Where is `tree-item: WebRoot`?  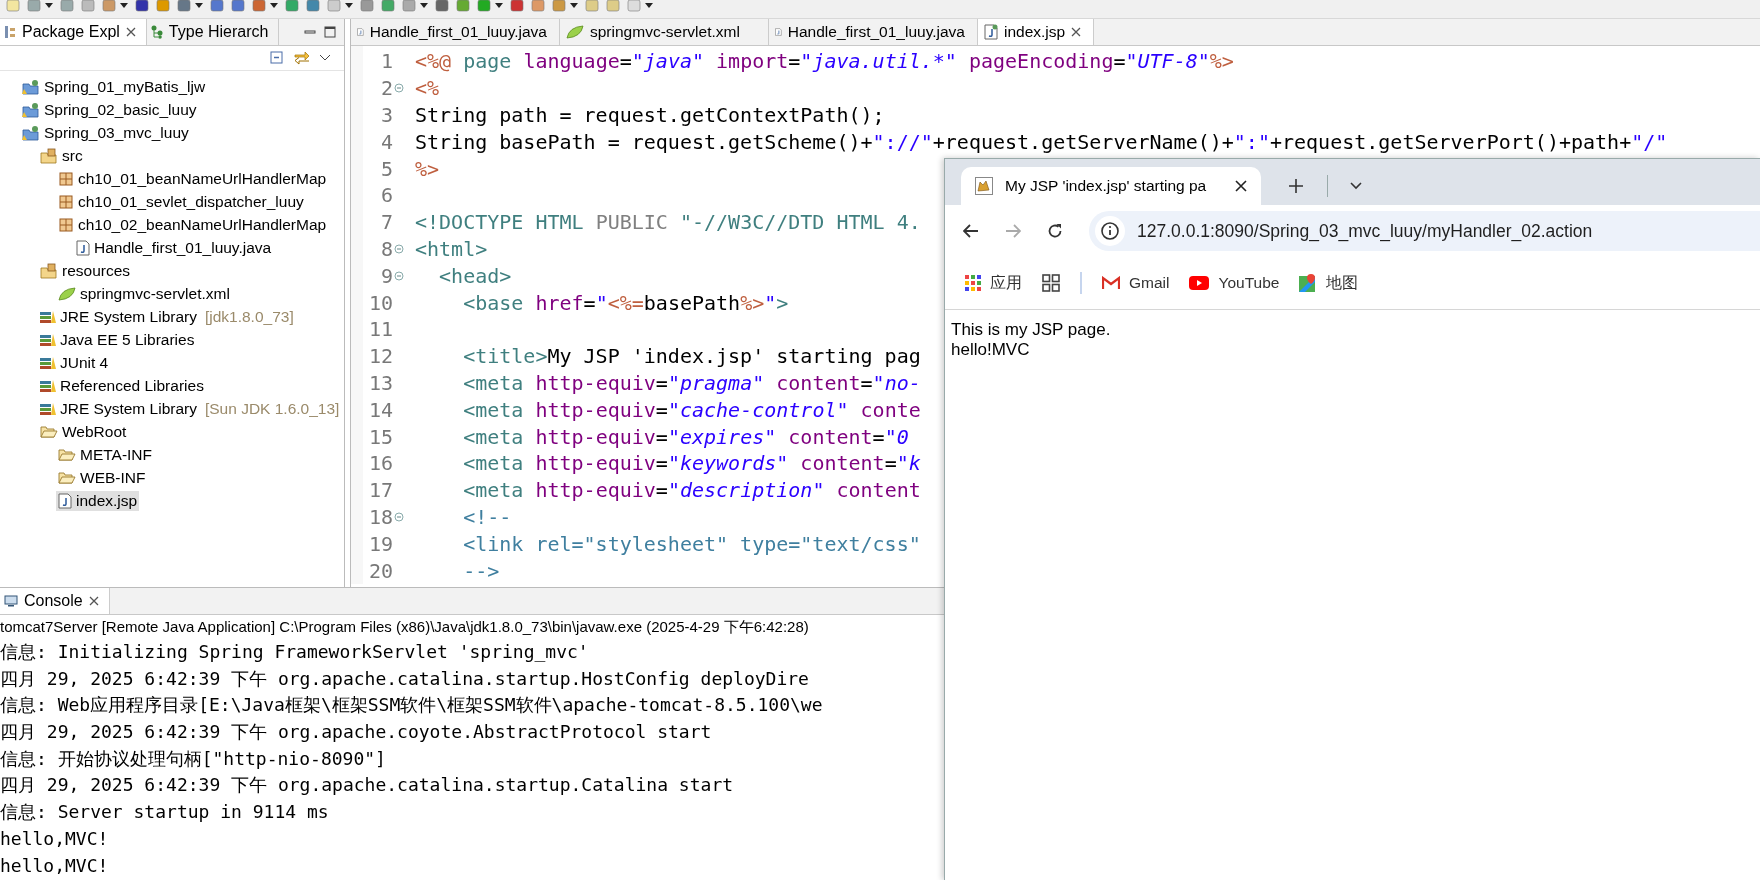
tree-item: WebRoot is located at coordinates (83, 431).